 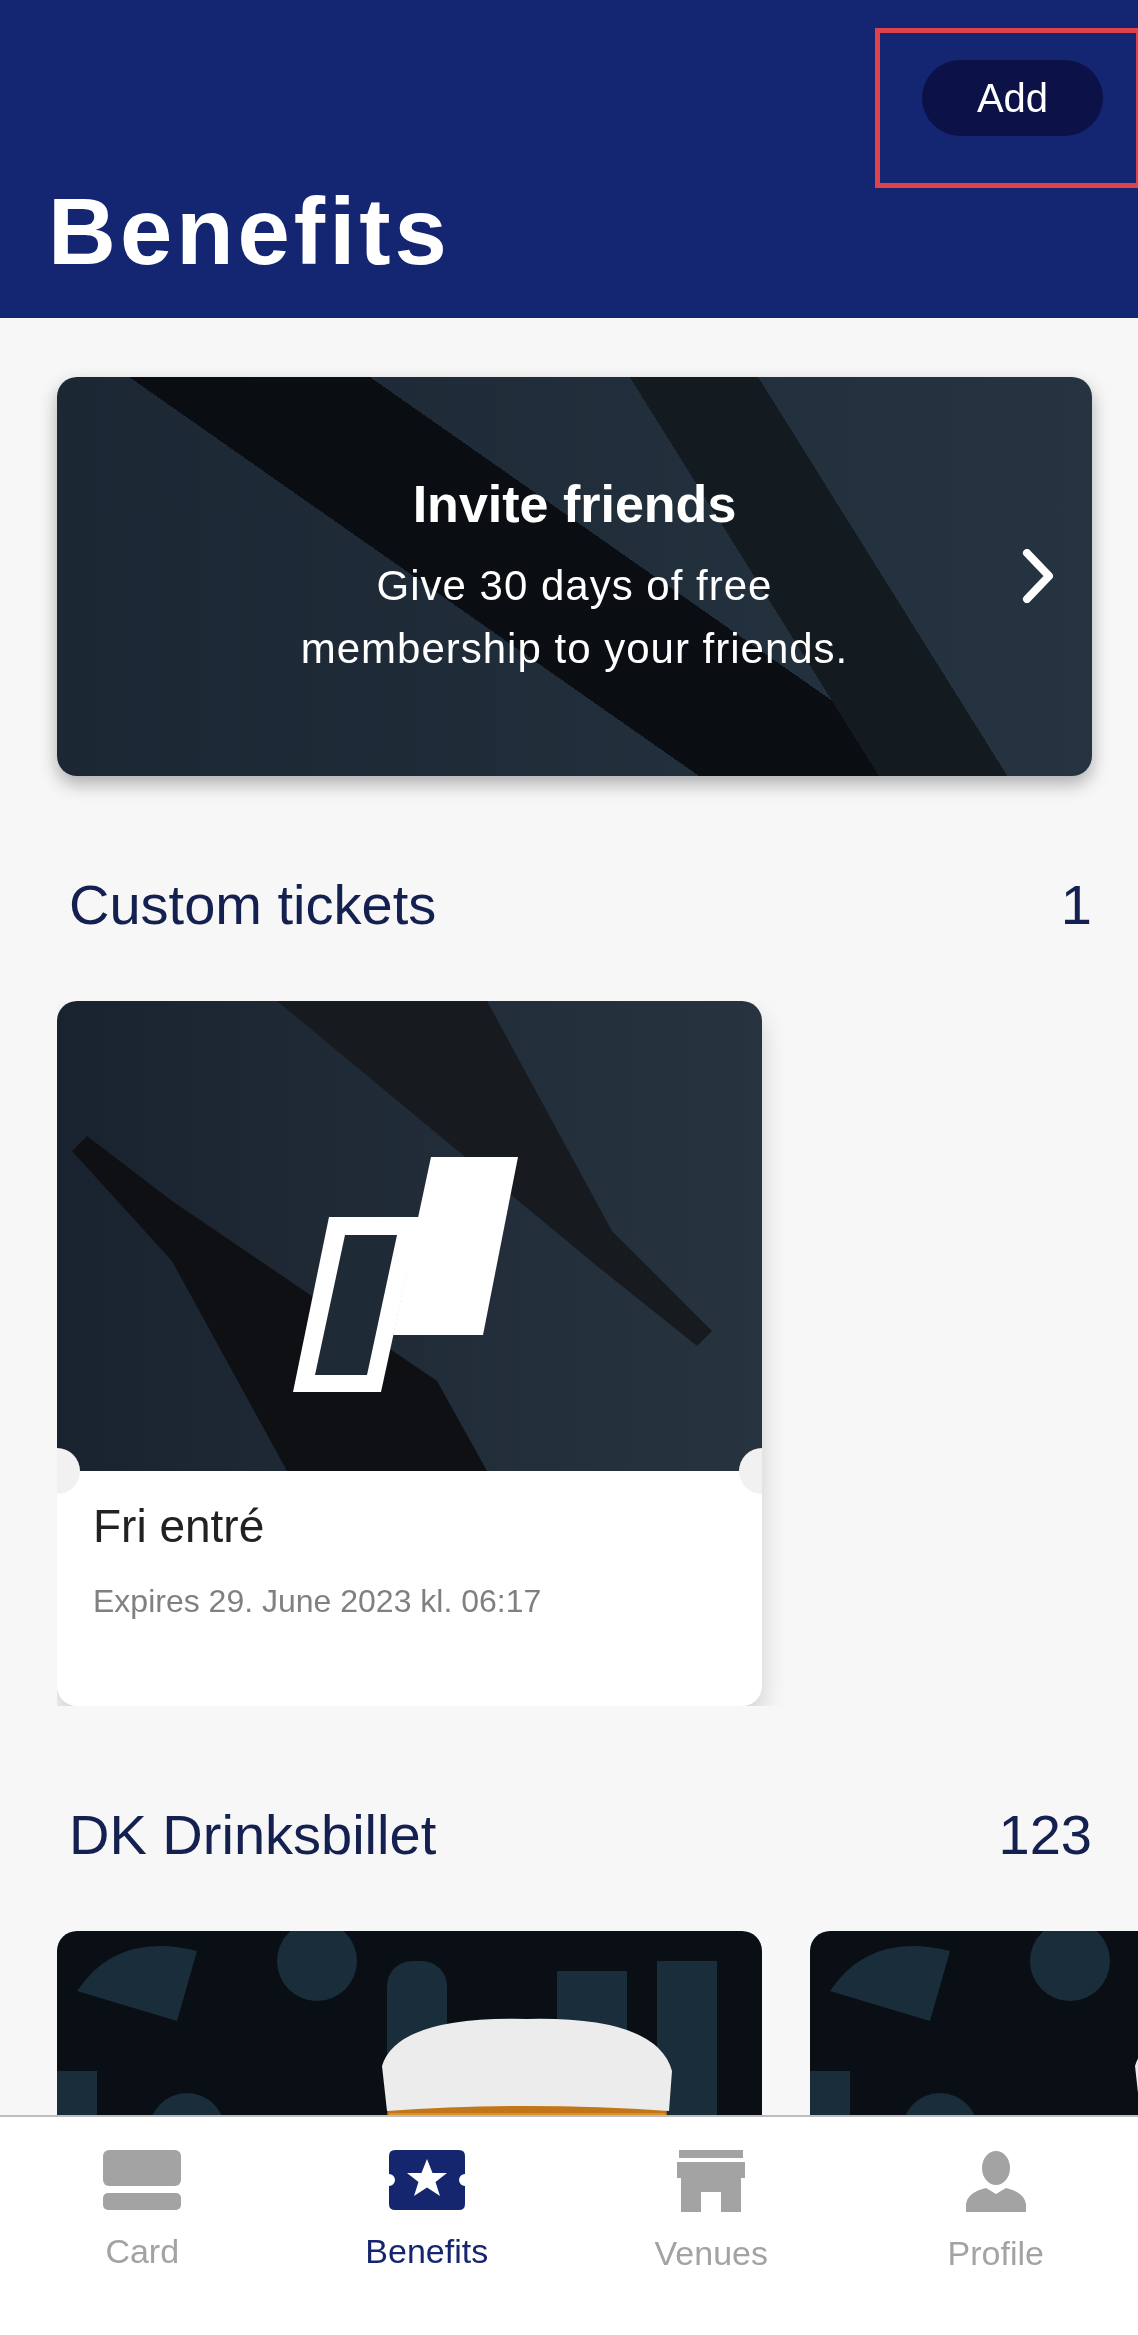 I want to click on tab-label: Profile, so click(x=995, y=2253).